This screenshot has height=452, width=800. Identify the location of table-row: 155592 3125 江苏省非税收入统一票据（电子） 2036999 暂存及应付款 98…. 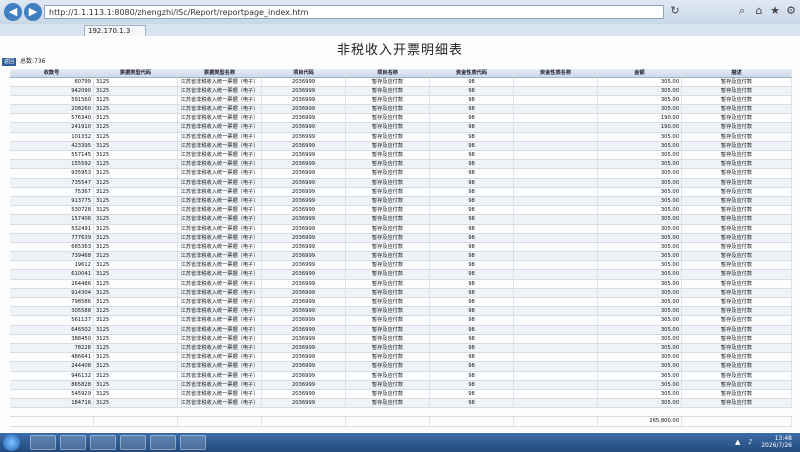
(401, 165).